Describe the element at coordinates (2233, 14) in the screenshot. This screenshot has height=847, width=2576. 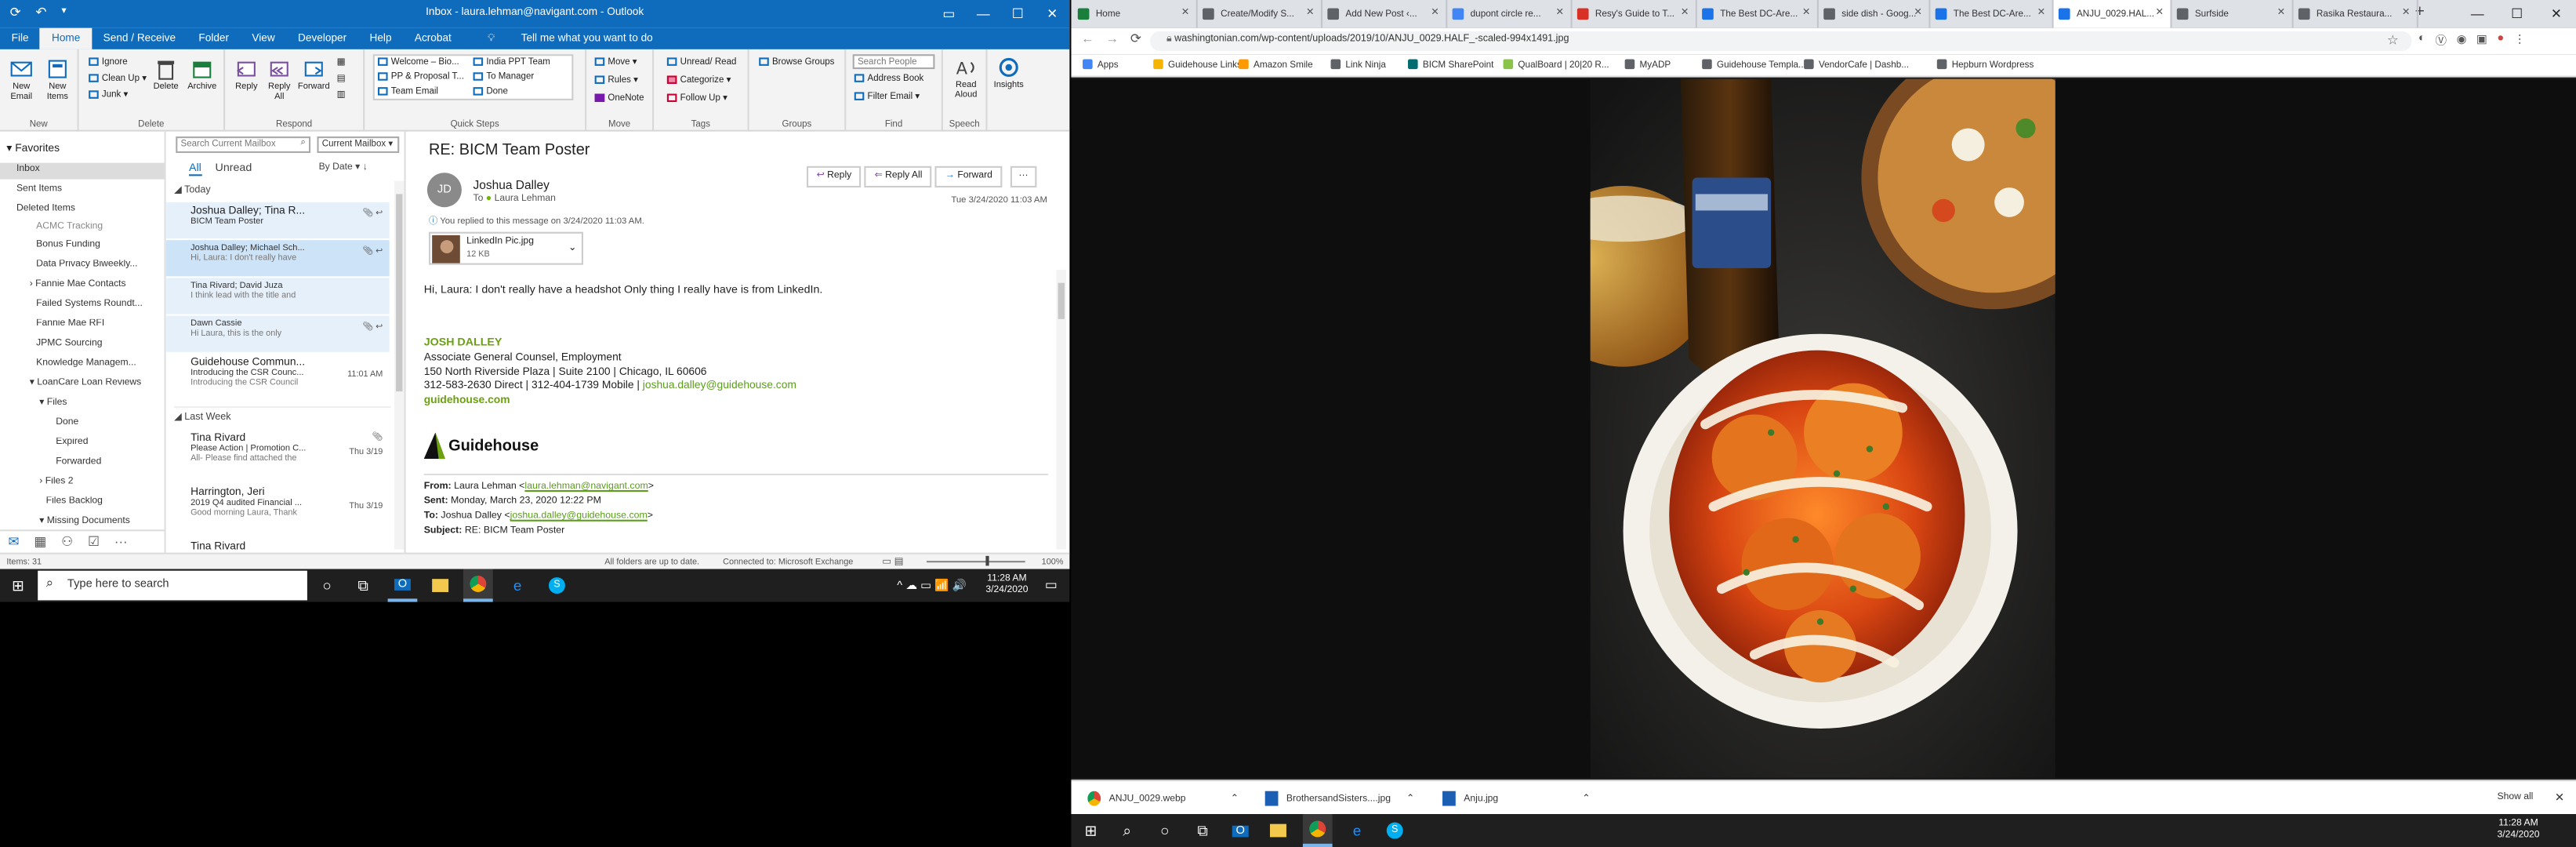
I see `browser-tab: Surfside ✕` at that location.